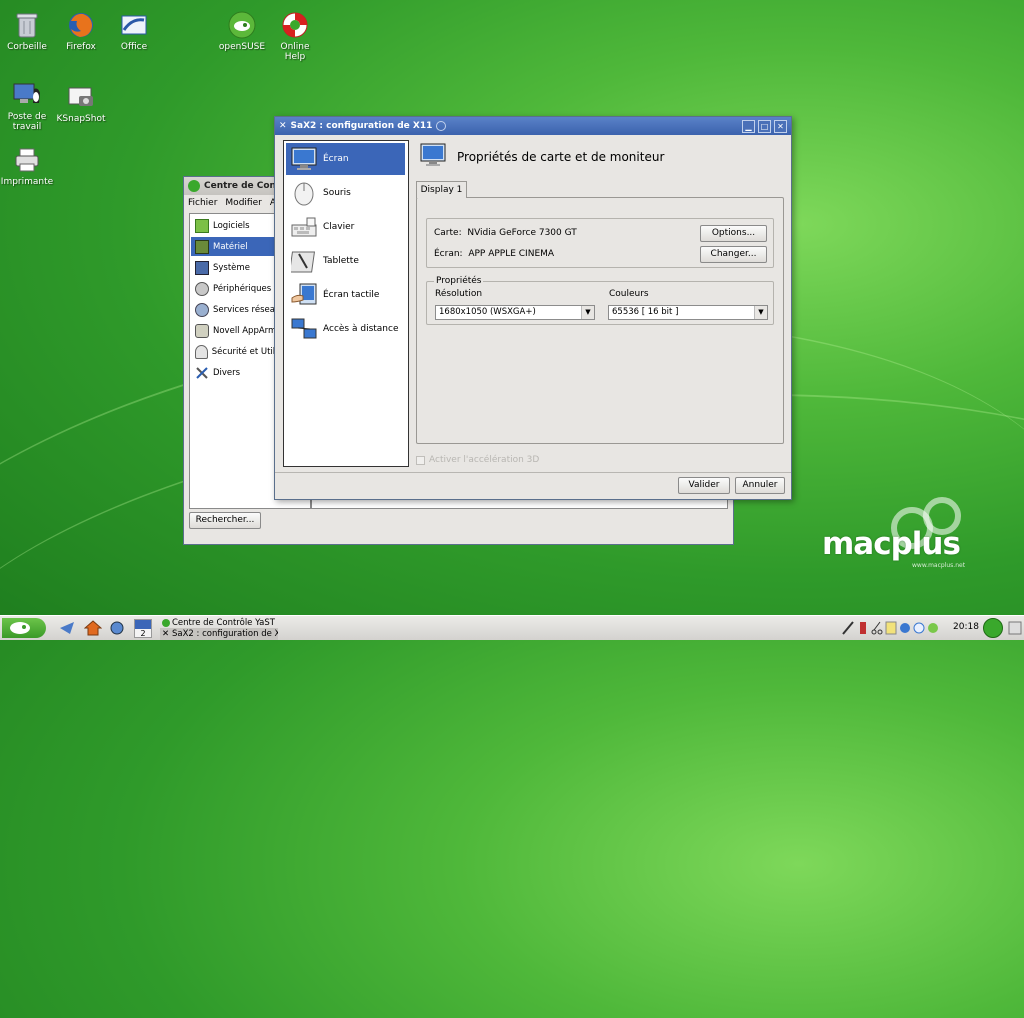 Image resolution: width=1024 pixels, height=1018 pixels. Describe the element at coordinates (533, 126) in the screenshot. I see `sax2-titlebar: ✕ SaX2 : configuration de X11 ▁ □ ✕` at that location.